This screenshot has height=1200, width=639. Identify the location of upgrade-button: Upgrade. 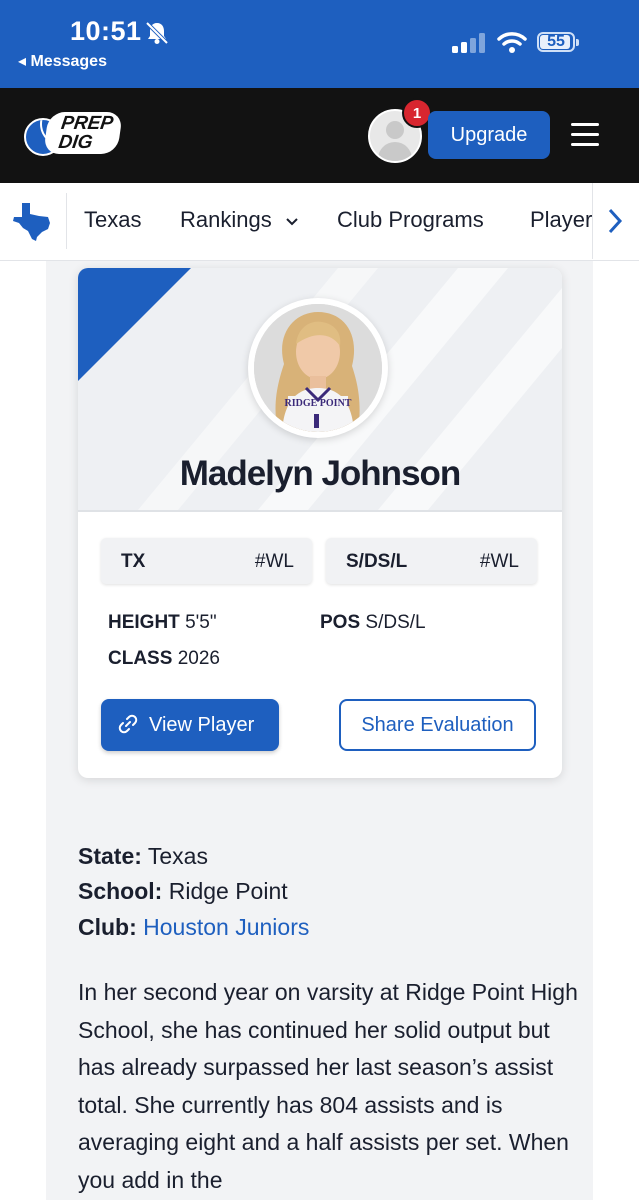
(489, 135).